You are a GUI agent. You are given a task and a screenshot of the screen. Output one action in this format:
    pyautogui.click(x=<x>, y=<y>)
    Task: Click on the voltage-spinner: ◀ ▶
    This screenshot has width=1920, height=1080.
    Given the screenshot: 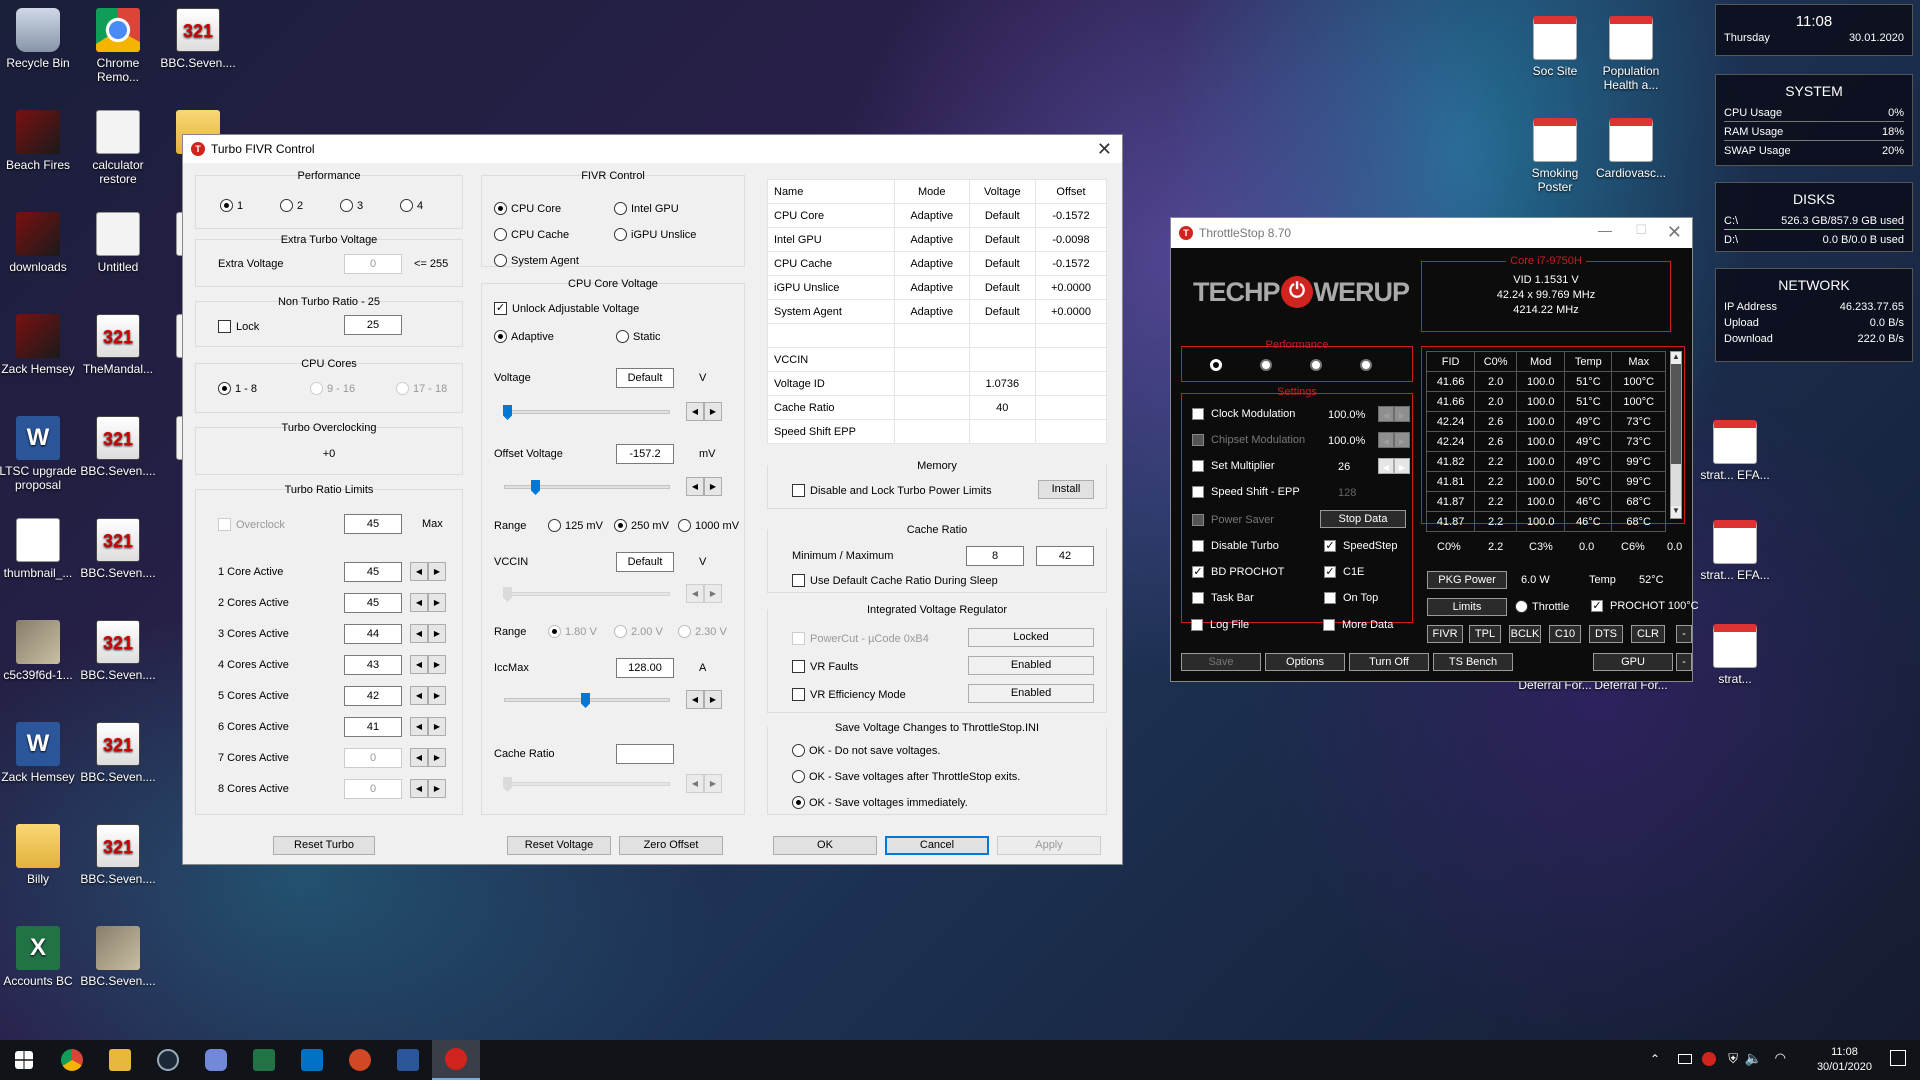 What is the action you would take?
    pyautogui.click(x=704, y=411)
    